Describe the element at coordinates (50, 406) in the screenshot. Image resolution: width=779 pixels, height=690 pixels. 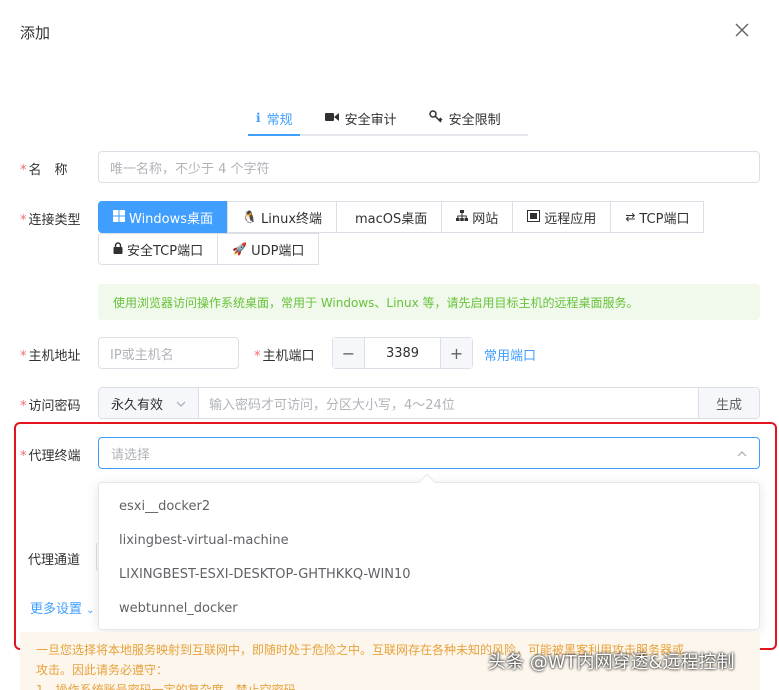
I see `password-label: * 访问密码` at that location.